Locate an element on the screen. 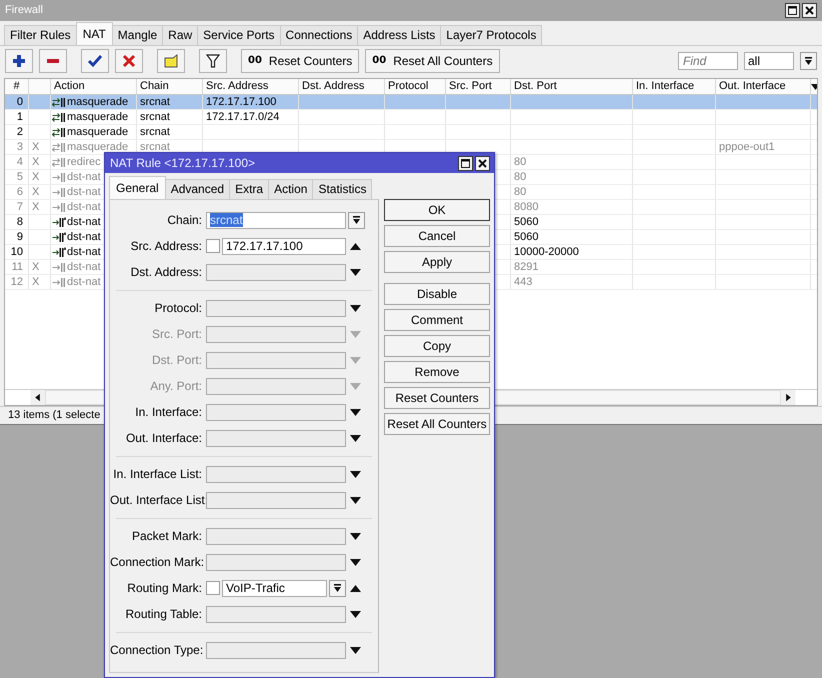 The width and height of the screenshot is (822, 678). table-row: 0 masquerade srcnat 172.17.17.100 is located at coordinates (411, 102).